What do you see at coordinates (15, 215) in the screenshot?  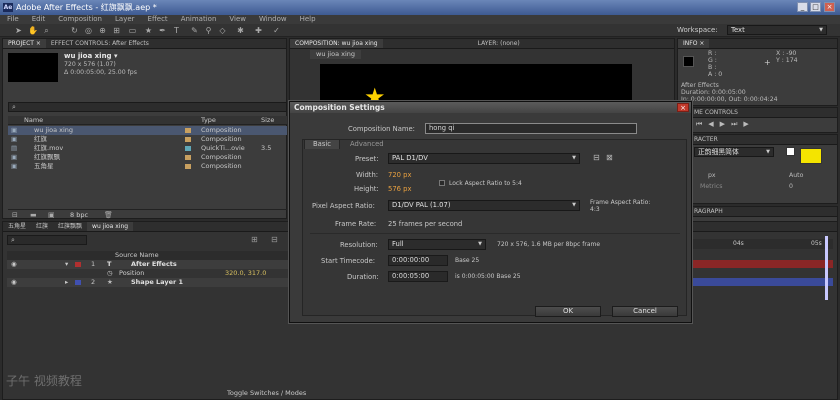 I see `interpret-footage-icon: ⊟` at bounding box center [15, 215].